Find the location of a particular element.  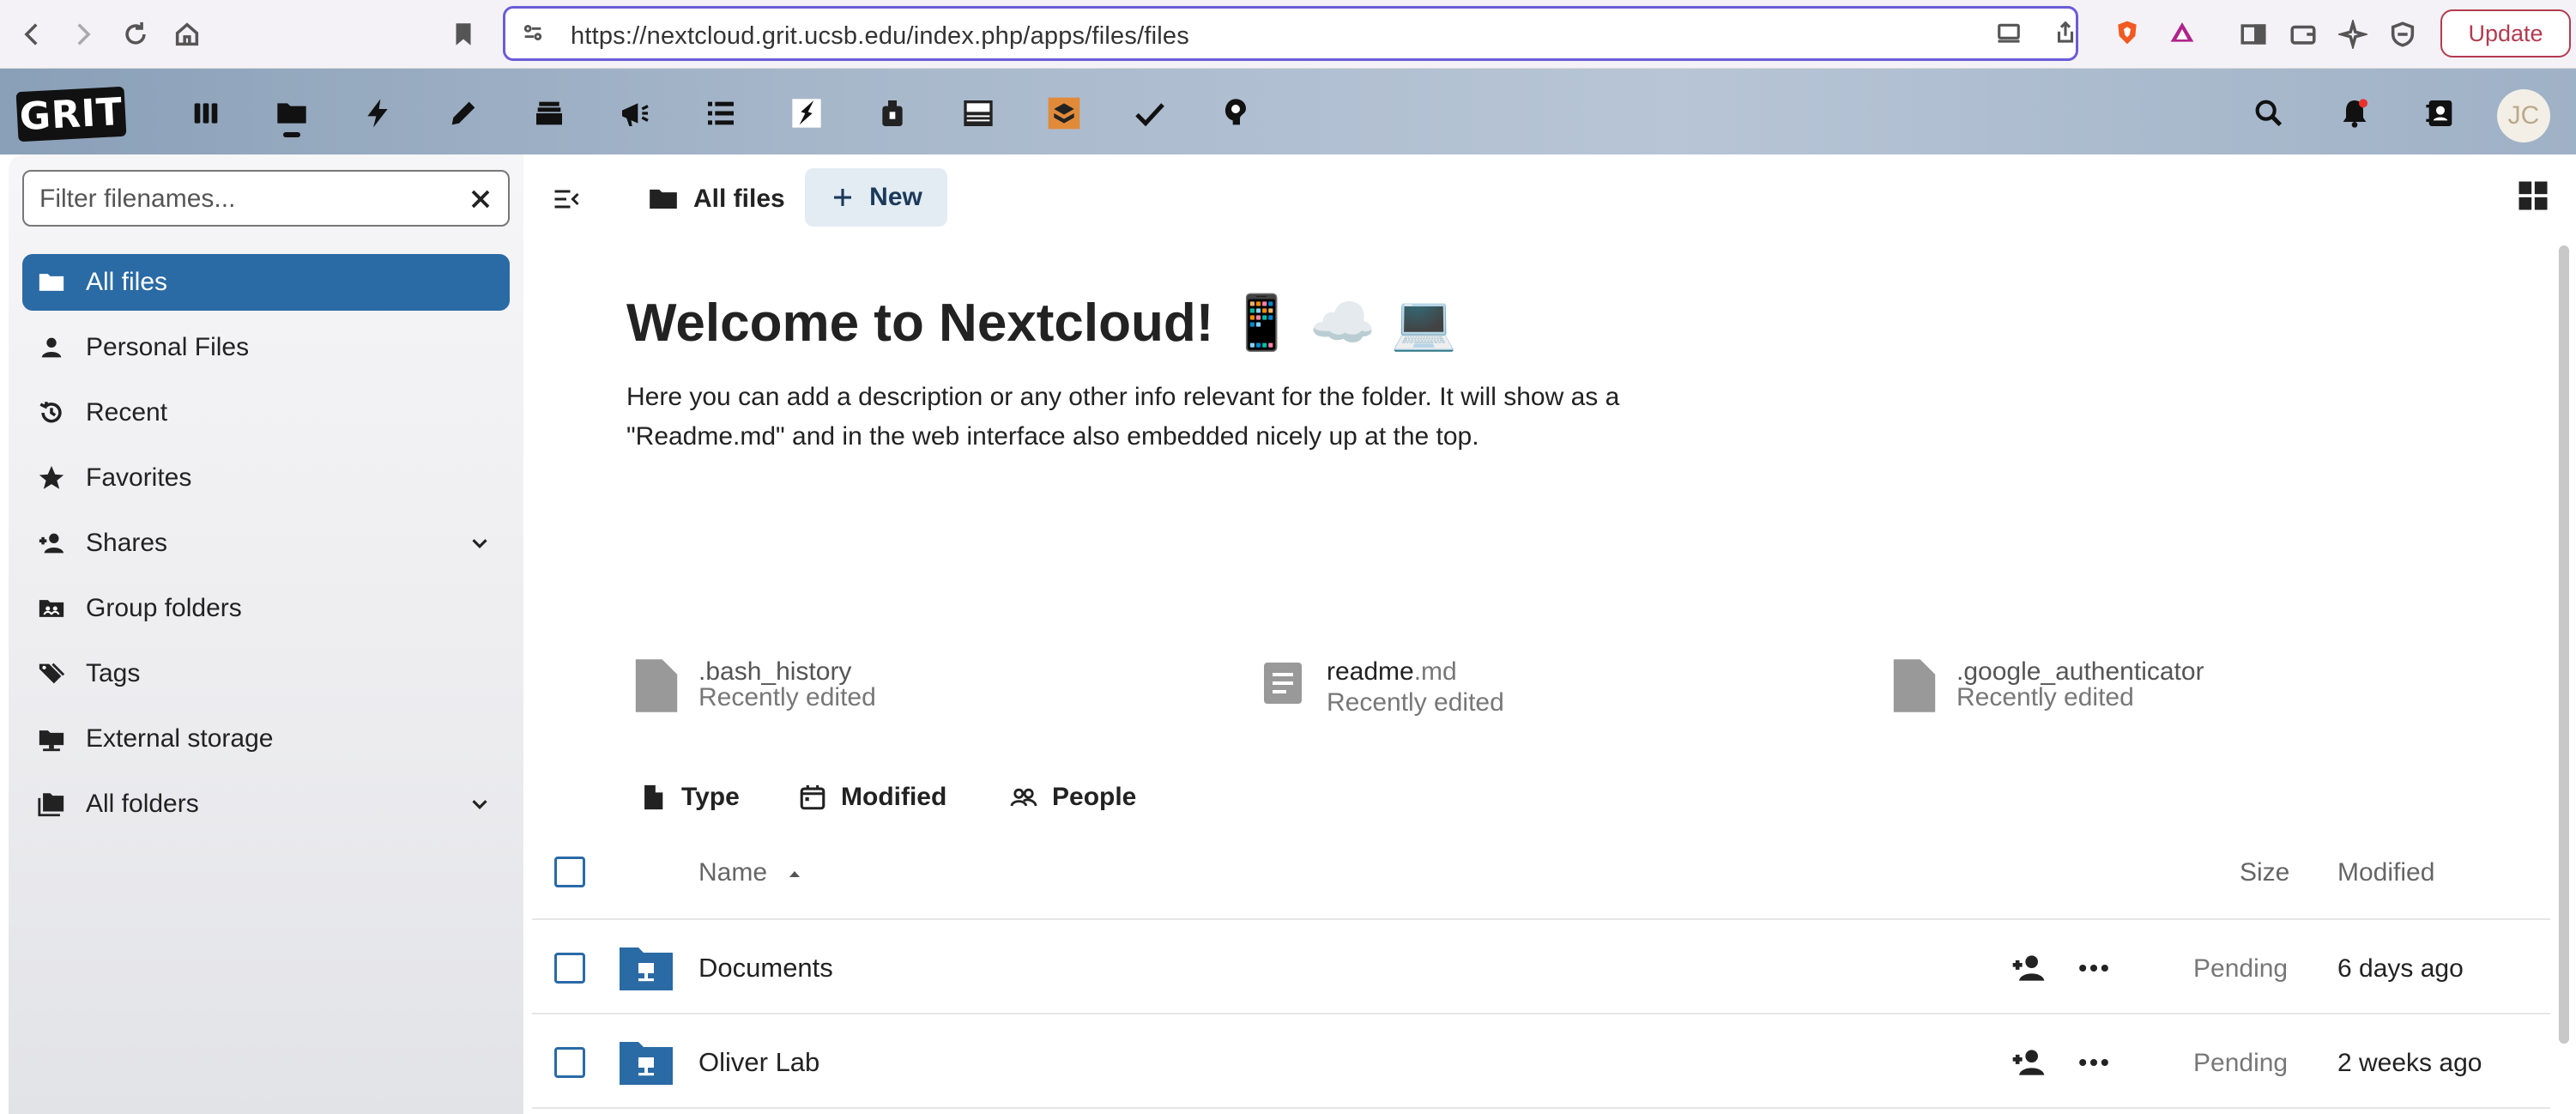

contacts-icon is located at coordinates (2440, 113).